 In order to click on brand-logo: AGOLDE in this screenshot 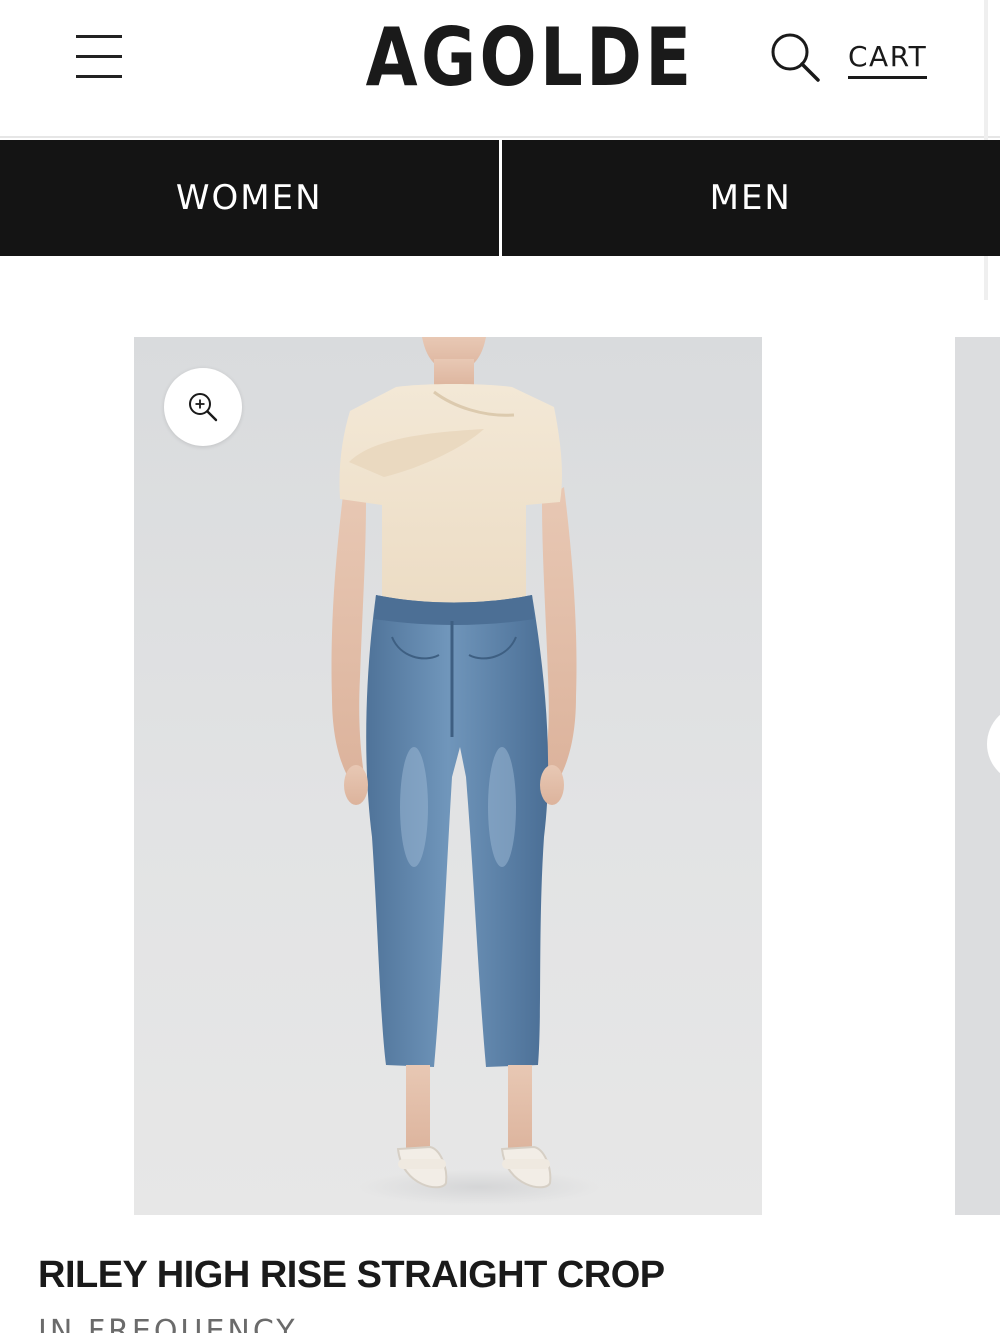, I will do `click(529, 58)`.